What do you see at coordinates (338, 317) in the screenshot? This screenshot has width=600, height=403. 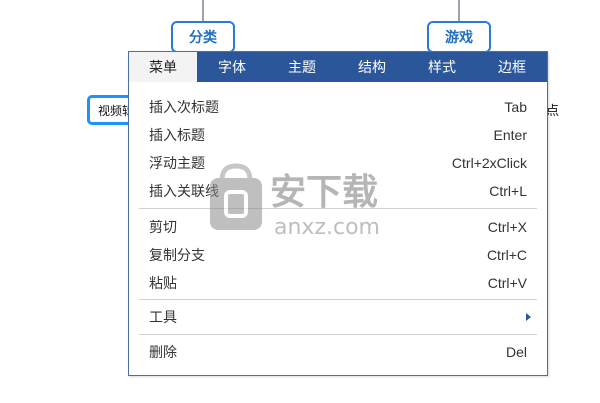 I see `menu-item-tools: 工具` at bounding box center [338, 317].